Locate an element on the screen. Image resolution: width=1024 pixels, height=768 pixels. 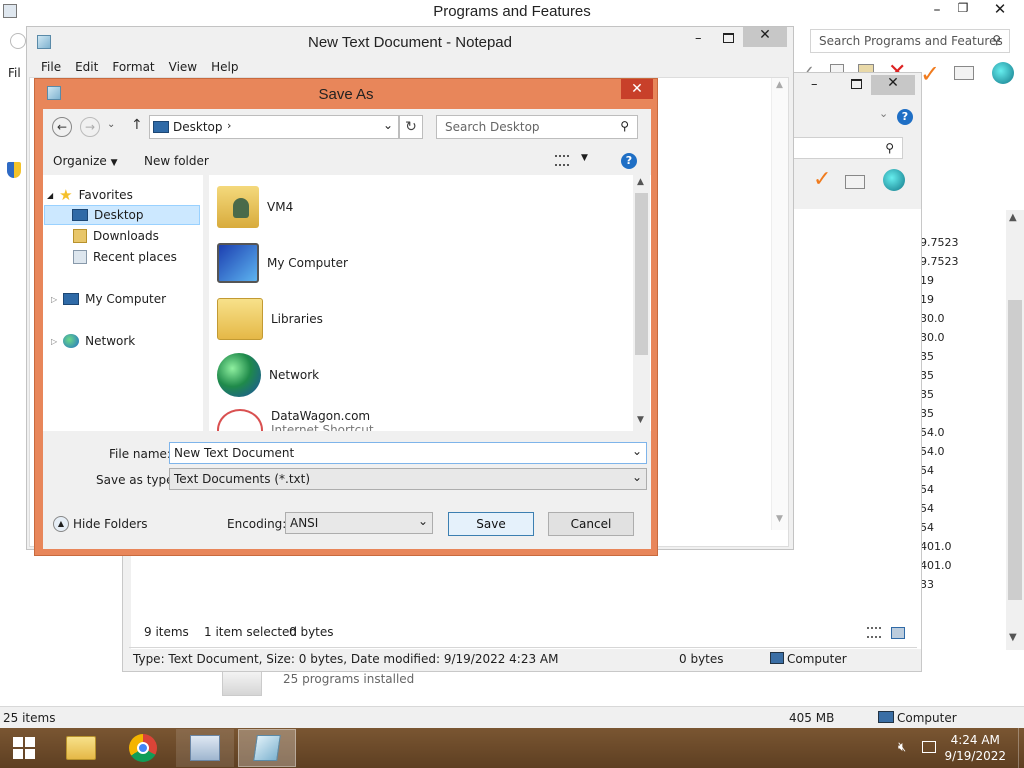
saveas-titlebar: Save As ✕ is located at coordinates (346, 94).